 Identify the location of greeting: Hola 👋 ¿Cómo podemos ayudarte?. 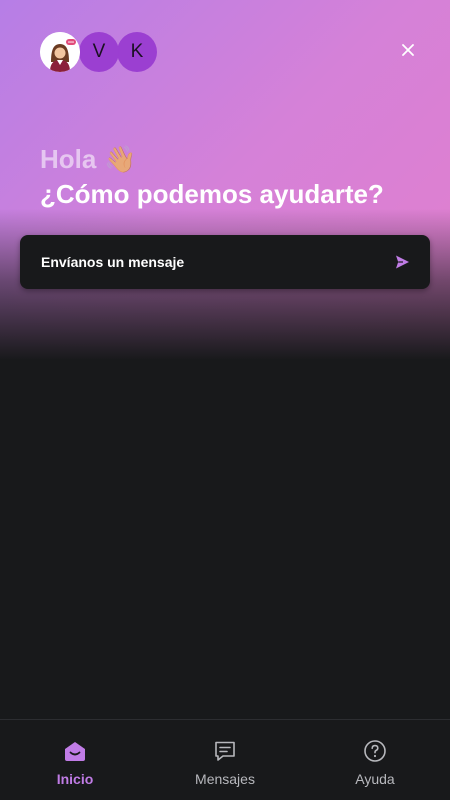
(212, 177).